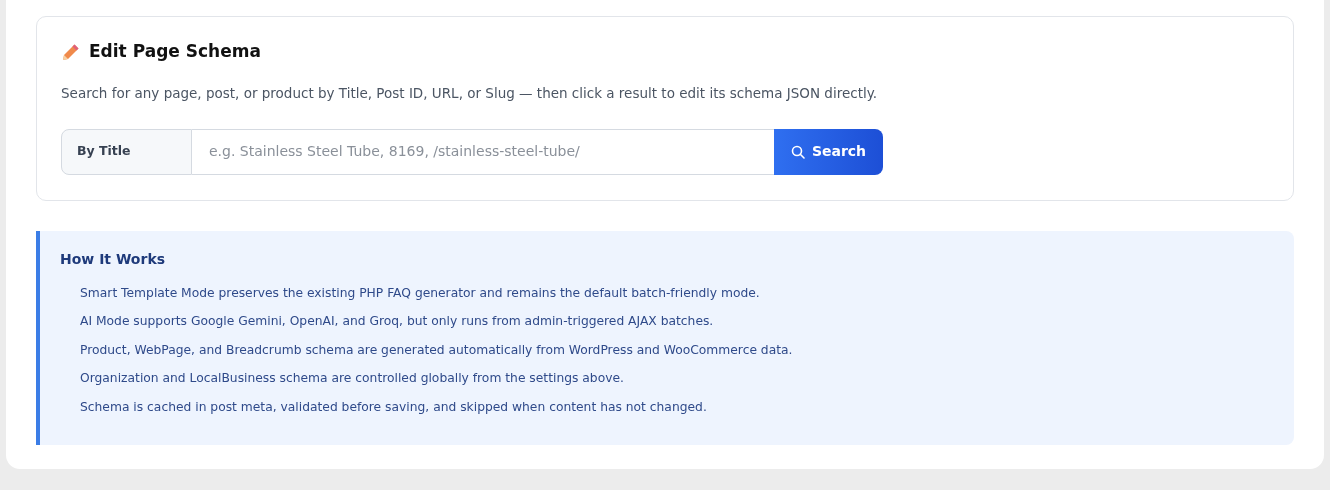 The height and width of the screenshot is (490, 1330). I want to click on info-item: AI Mode supports Google Gemini, OpenAI, and Groq, but only runs from admin-triggered AJAX batches., so click(397, 322).